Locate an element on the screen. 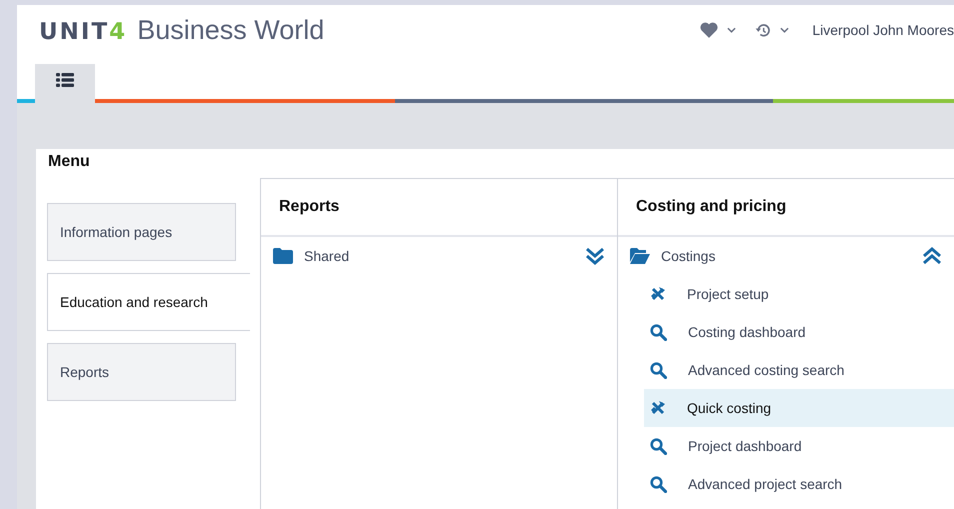 The image size is (954, 509). folder-item: Shared is located at coordinates (439, 256).